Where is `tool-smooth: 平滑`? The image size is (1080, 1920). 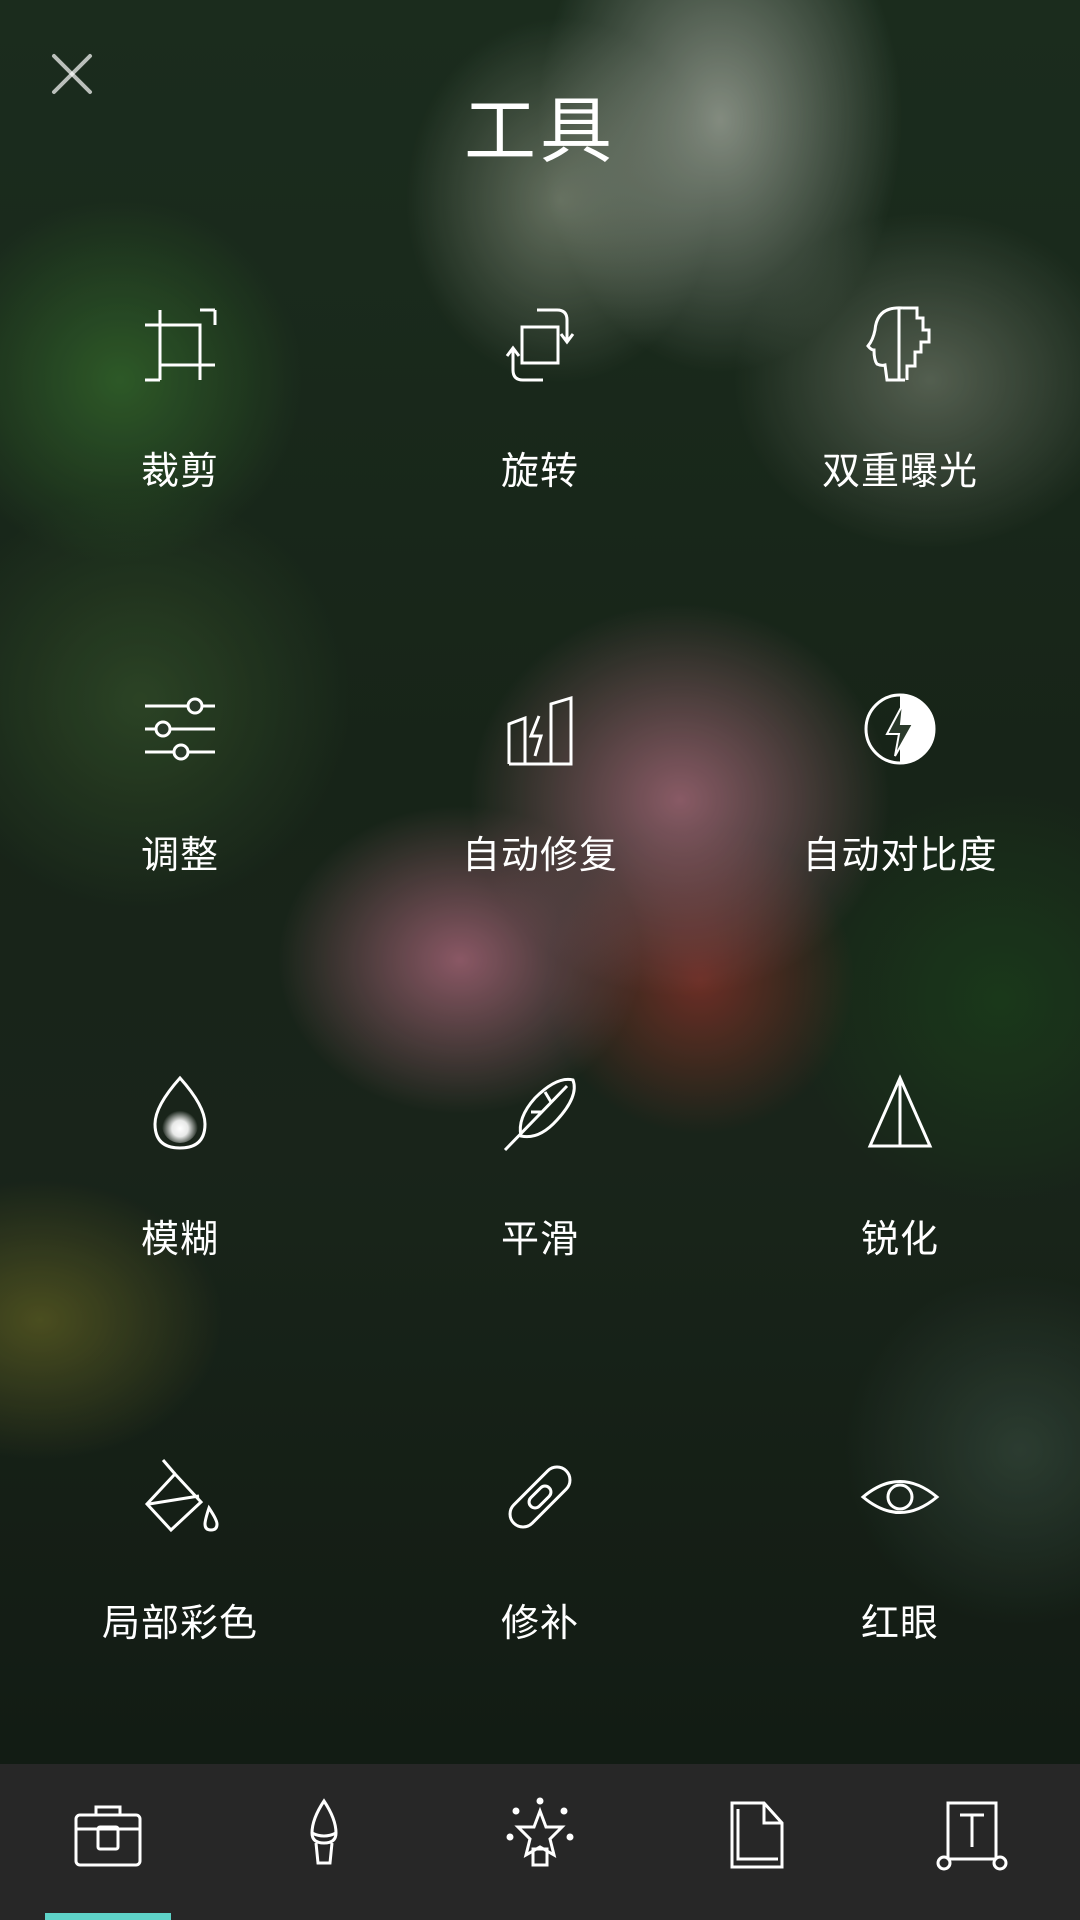
tool-smooth: 平滑 is located at coordinates (540, 1190).